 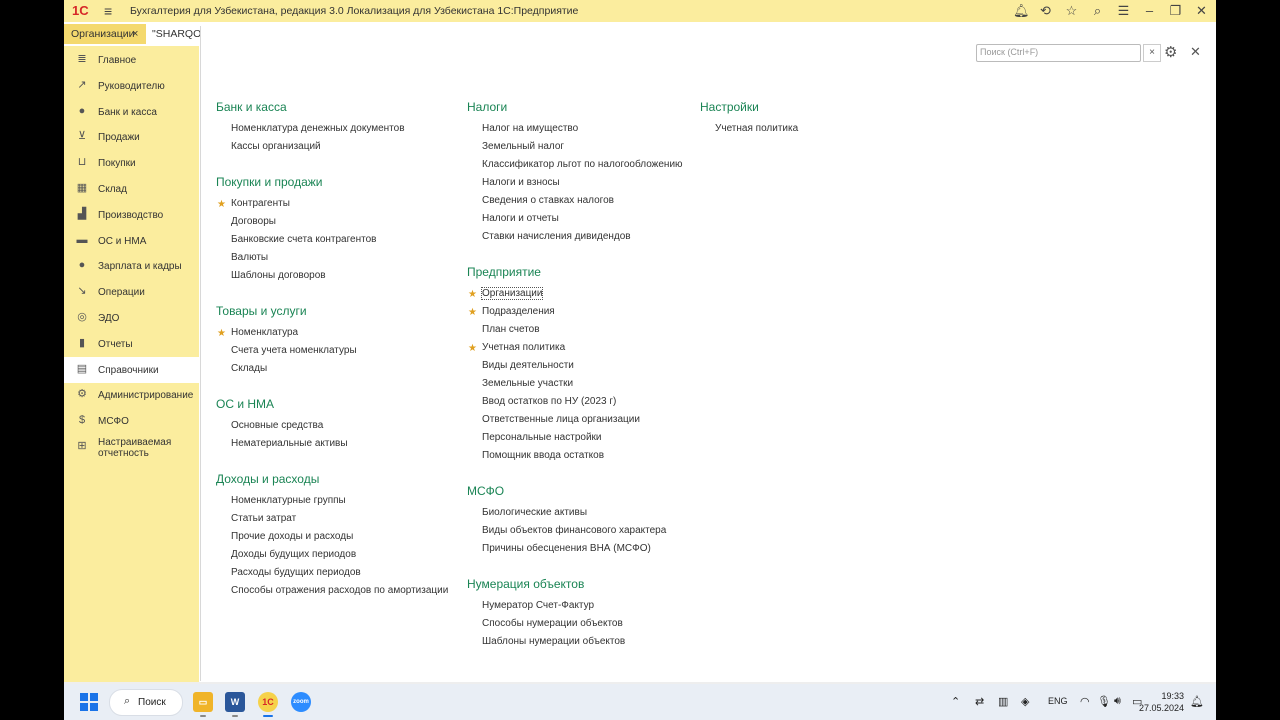 I want to click on sidebar-item: ⊞ Настраиваемая отчетность, so click(x=131, y=447).